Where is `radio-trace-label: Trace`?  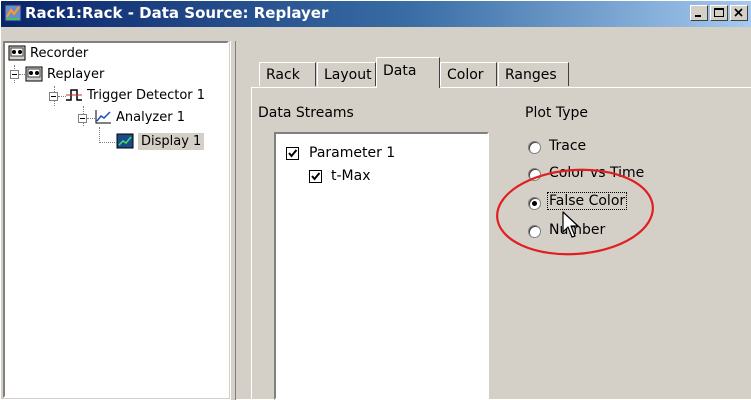 radio-trace-label: Trace is located at coordinates (567, 146).